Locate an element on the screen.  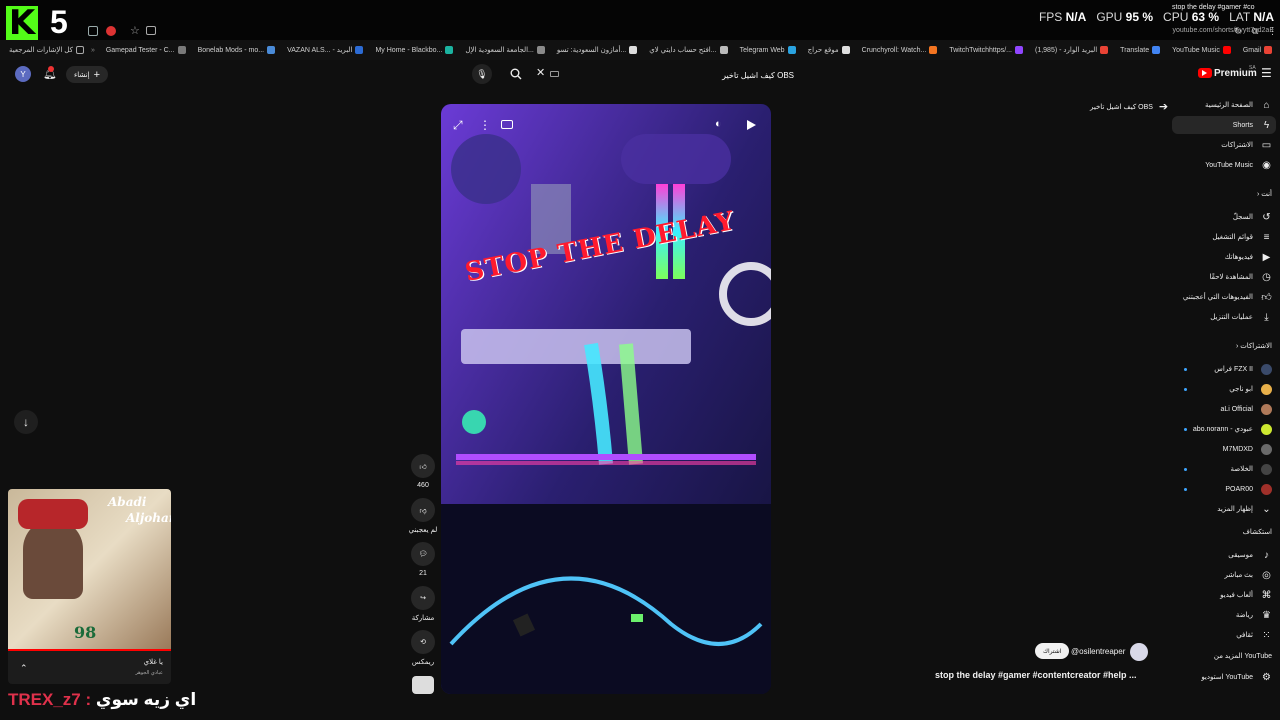
sidebar-item: قوائم التشغيل ≡ is located at coordinates (1221, 237).